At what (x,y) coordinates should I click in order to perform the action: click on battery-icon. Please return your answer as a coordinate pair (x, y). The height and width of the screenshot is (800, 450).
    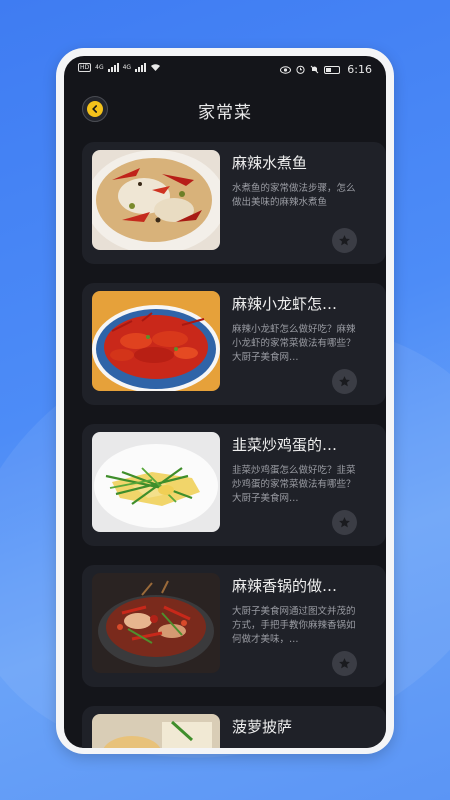
    Looking at the image, I should click on (332, 69).